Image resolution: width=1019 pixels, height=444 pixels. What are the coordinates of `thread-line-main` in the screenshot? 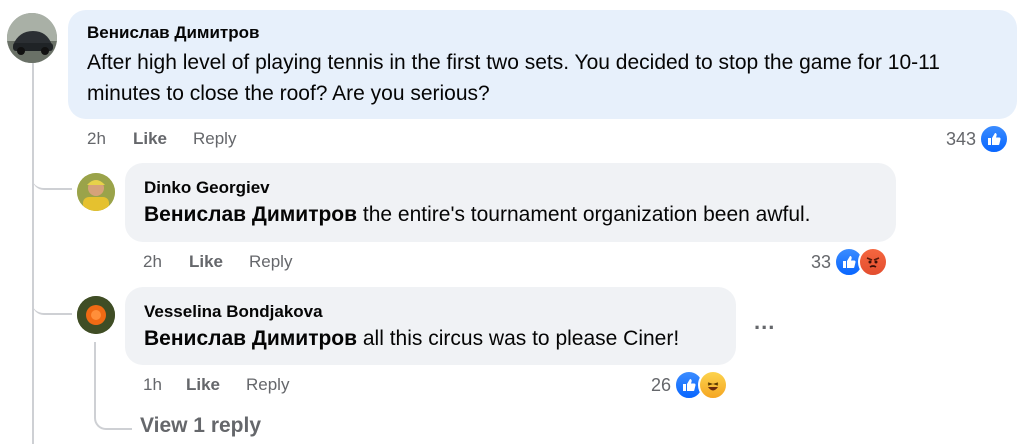 It's located at (33, 253).